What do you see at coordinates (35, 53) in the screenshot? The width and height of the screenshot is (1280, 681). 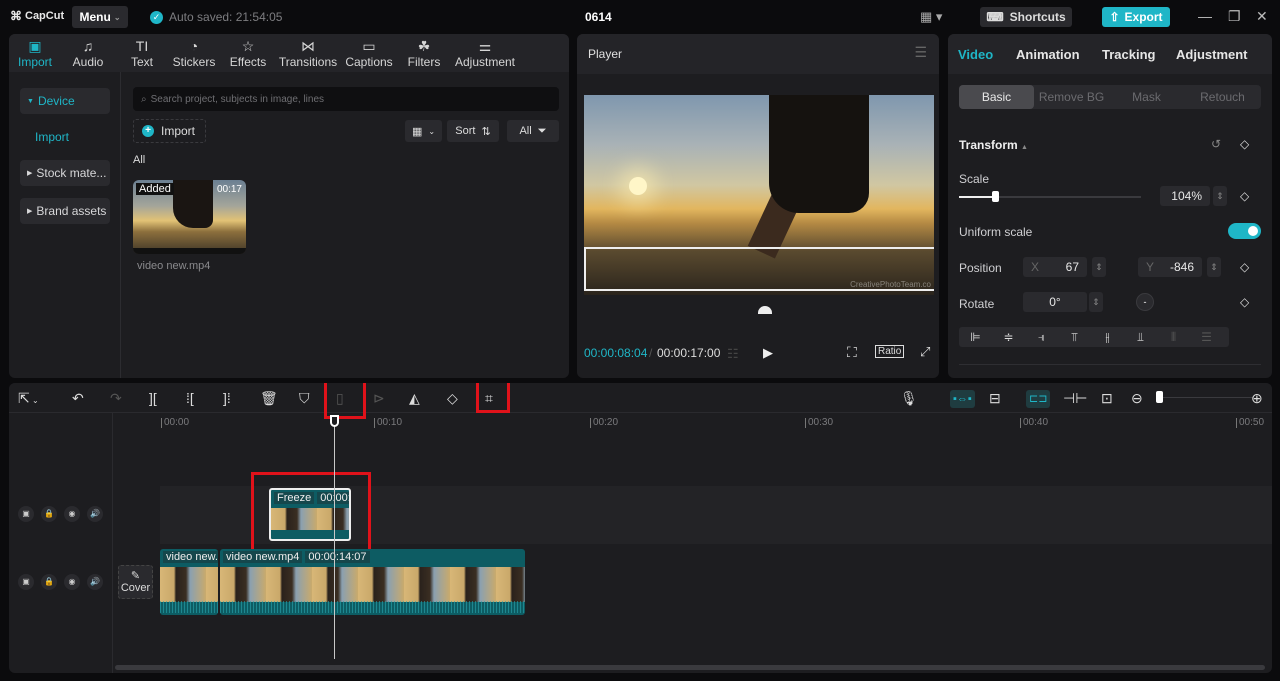 I see `tool-import: ▣ Import` at bounding box center [35, 53].